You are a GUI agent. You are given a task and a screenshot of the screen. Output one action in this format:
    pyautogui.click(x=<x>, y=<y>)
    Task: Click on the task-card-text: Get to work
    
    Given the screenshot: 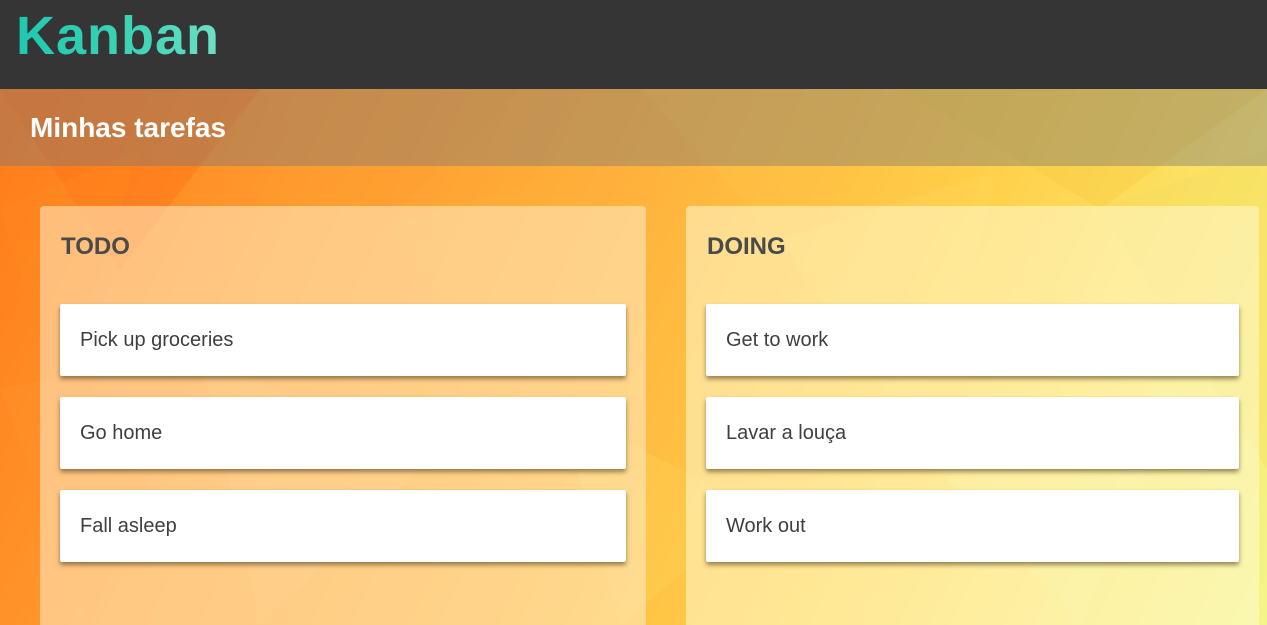 What is the action you would take?
    pyautogui.click(x=777, y=340)
    